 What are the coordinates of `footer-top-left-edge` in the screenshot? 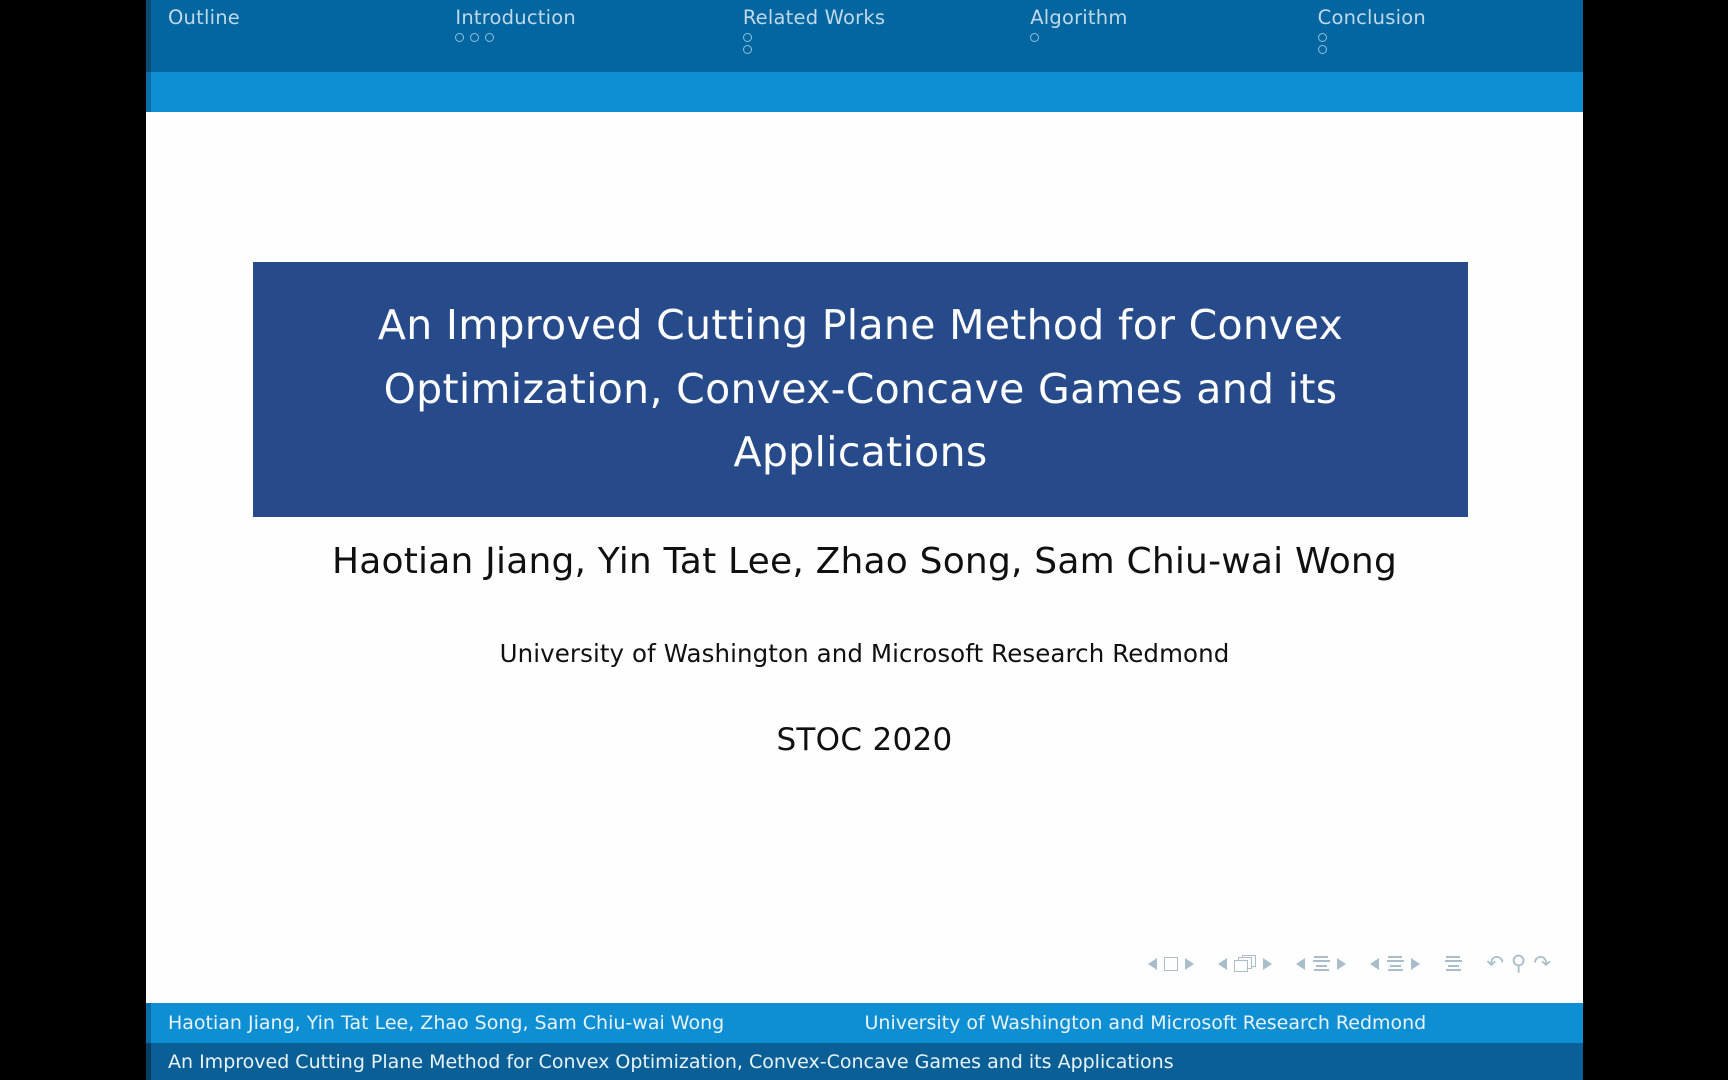 It's located at (148, 1023).